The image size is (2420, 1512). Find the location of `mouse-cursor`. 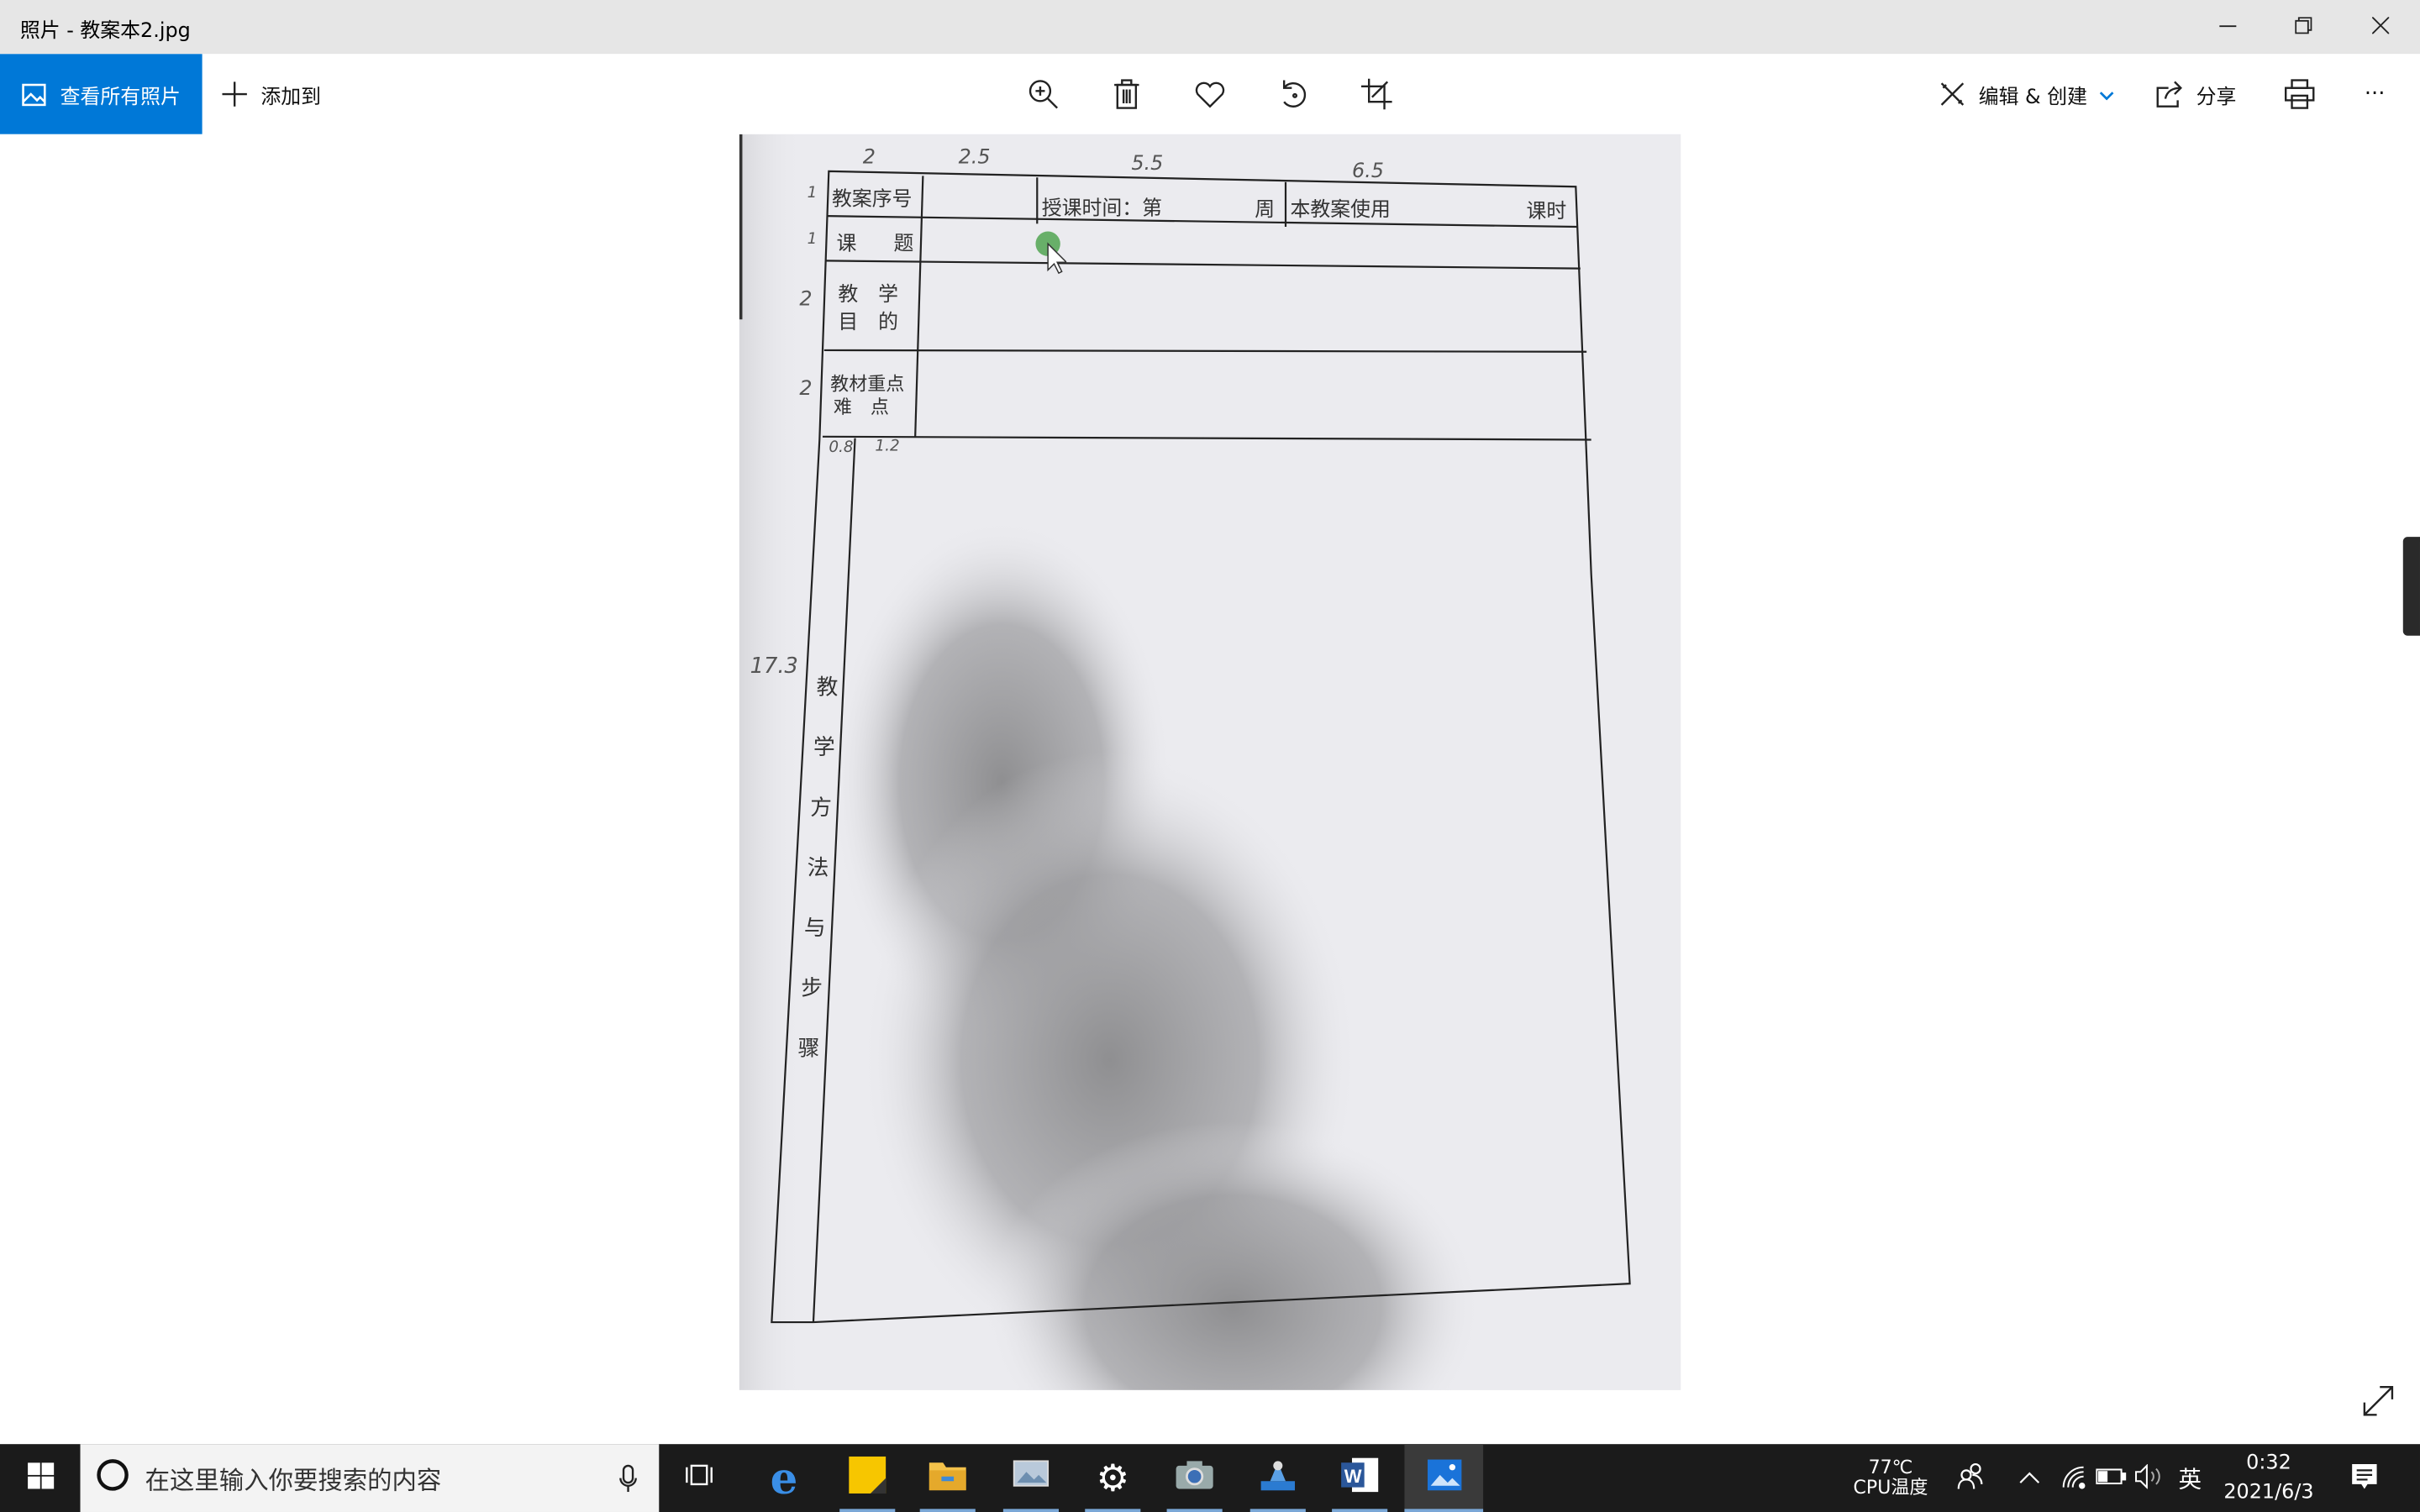

mouse-cursor is located at coordinates (1051, 256).